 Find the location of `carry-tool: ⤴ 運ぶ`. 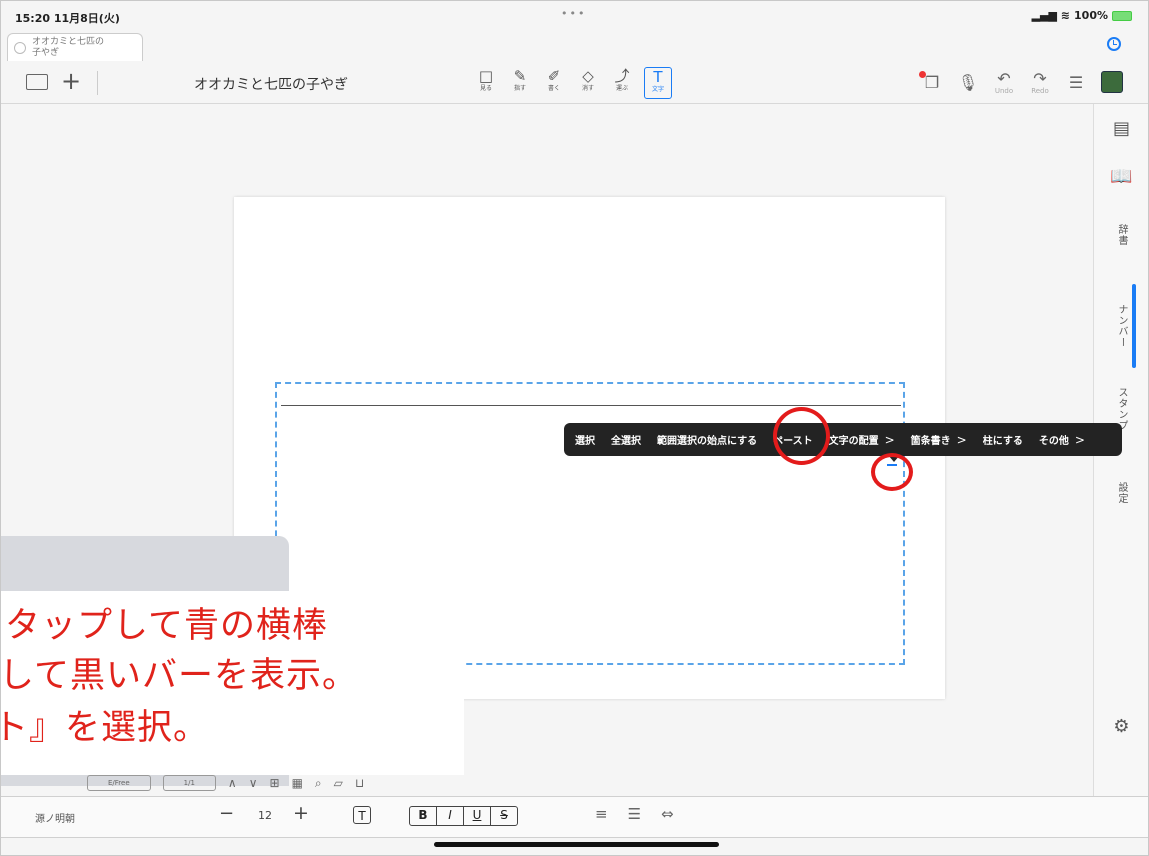

carry-tool: ⤴ 運ぶ is located at coordinates (622, 82).